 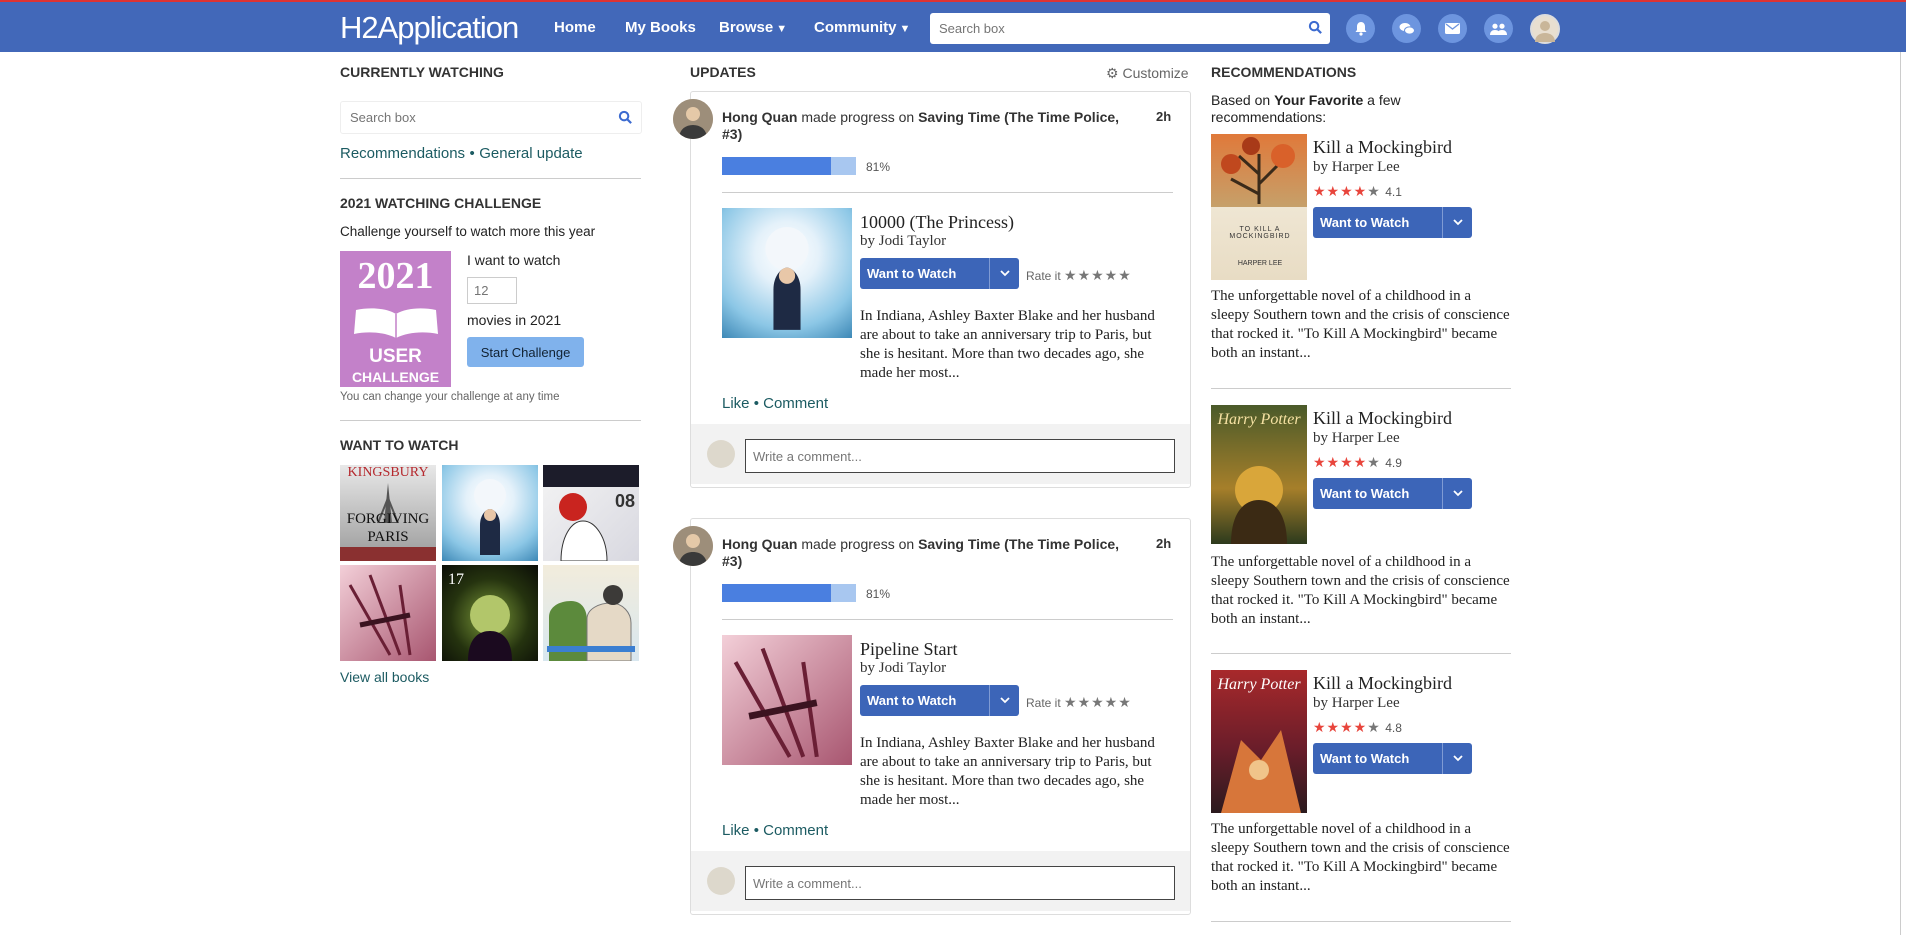 I want to click on update-action: made progress on, so click(x=858, y=544).